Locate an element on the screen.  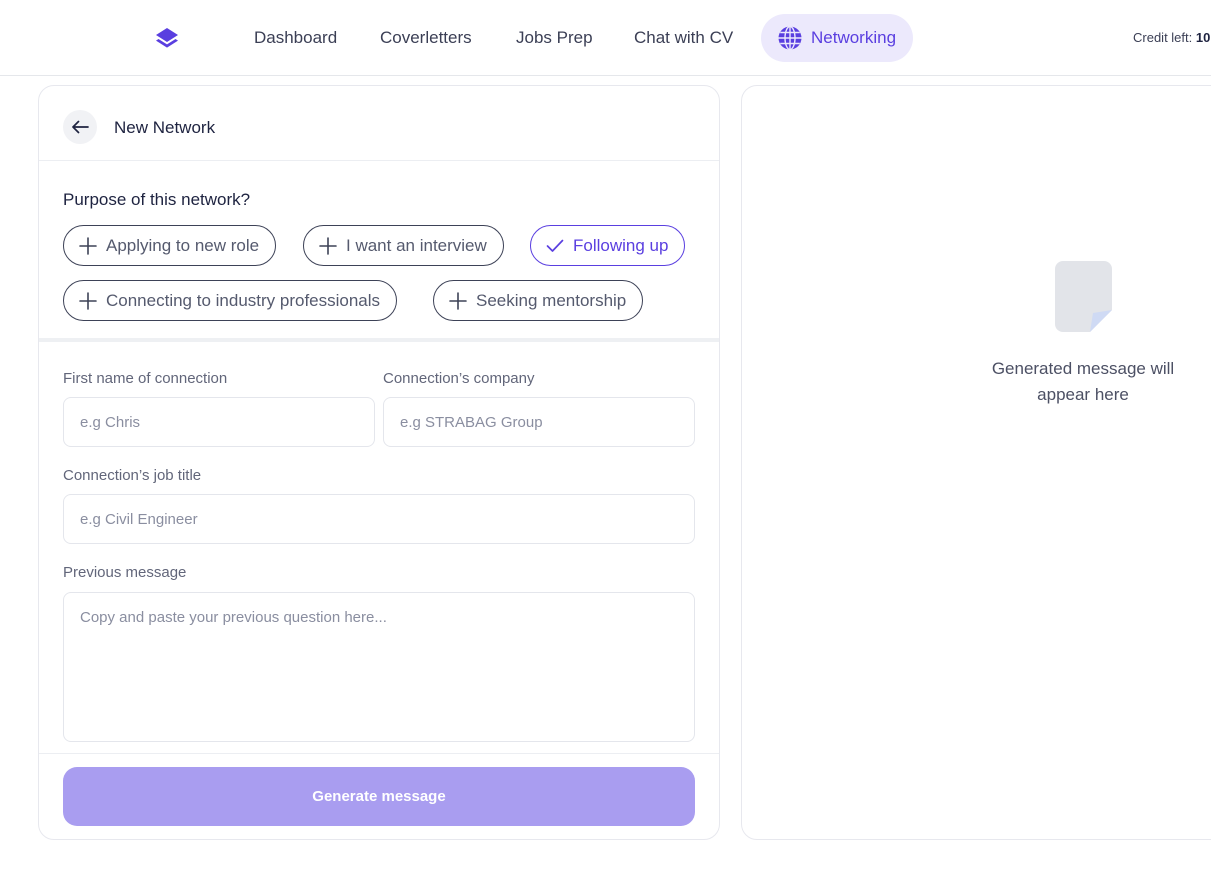
generate-message-button: Generate message is located at coordinates (379, 796).